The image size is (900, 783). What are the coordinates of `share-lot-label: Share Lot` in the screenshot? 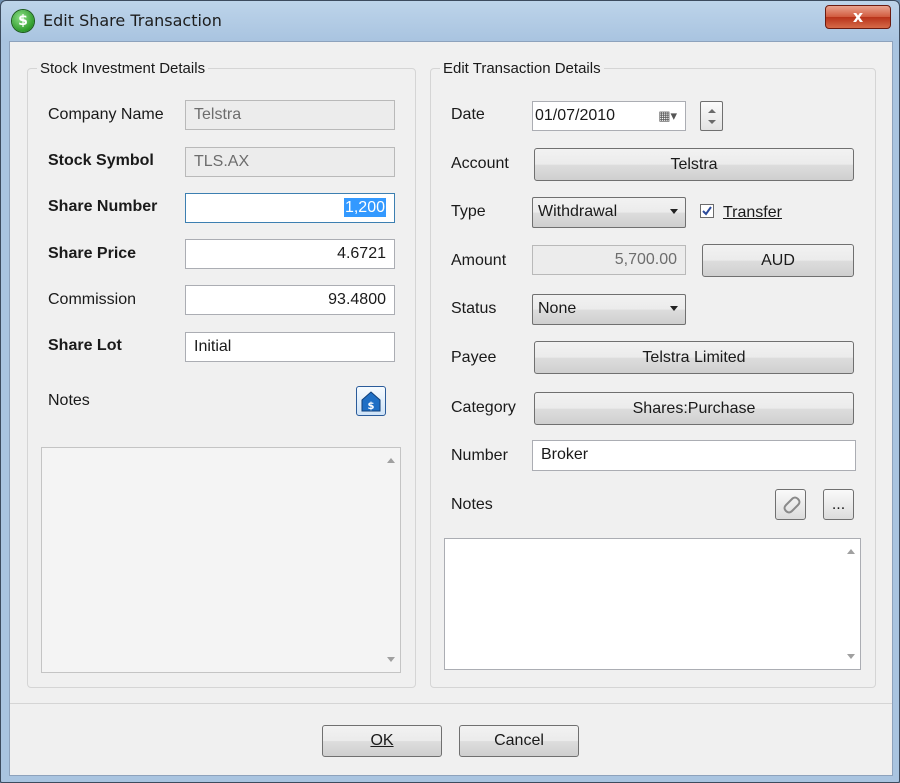 It's located at (85, 345).